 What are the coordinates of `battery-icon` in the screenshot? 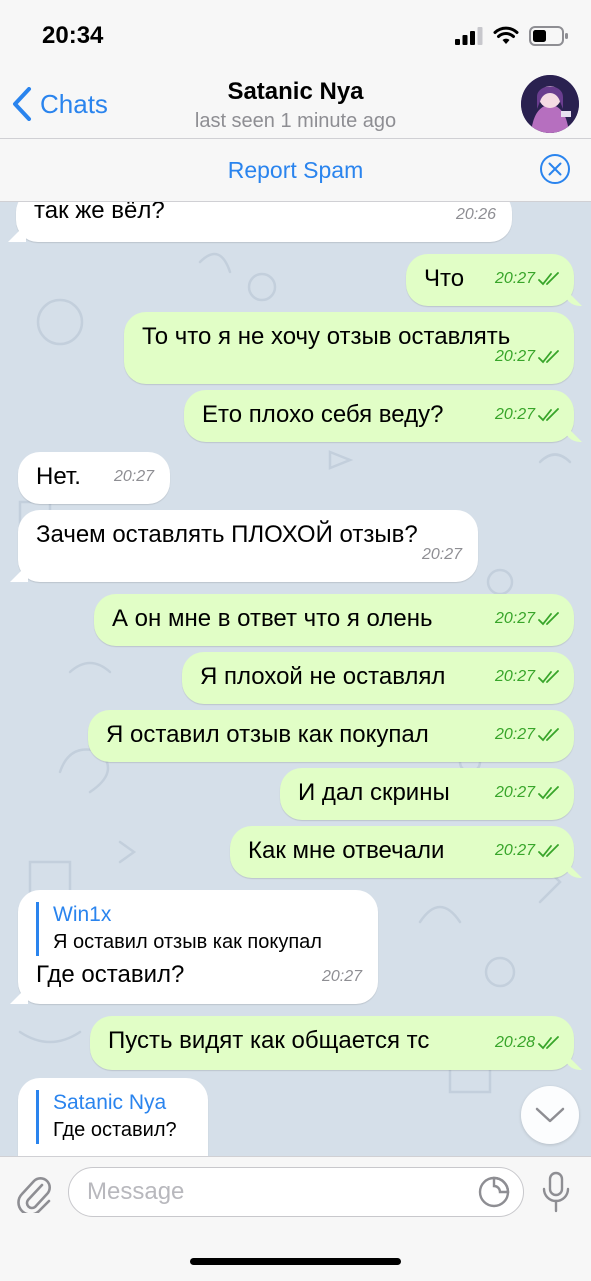 It's located at (548, 36).